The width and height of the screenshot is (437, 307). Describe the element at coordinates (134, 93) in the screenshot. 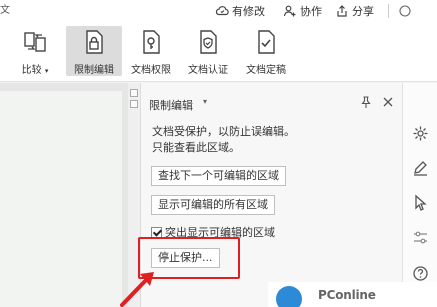

I see `scroll-up-button` at that location.